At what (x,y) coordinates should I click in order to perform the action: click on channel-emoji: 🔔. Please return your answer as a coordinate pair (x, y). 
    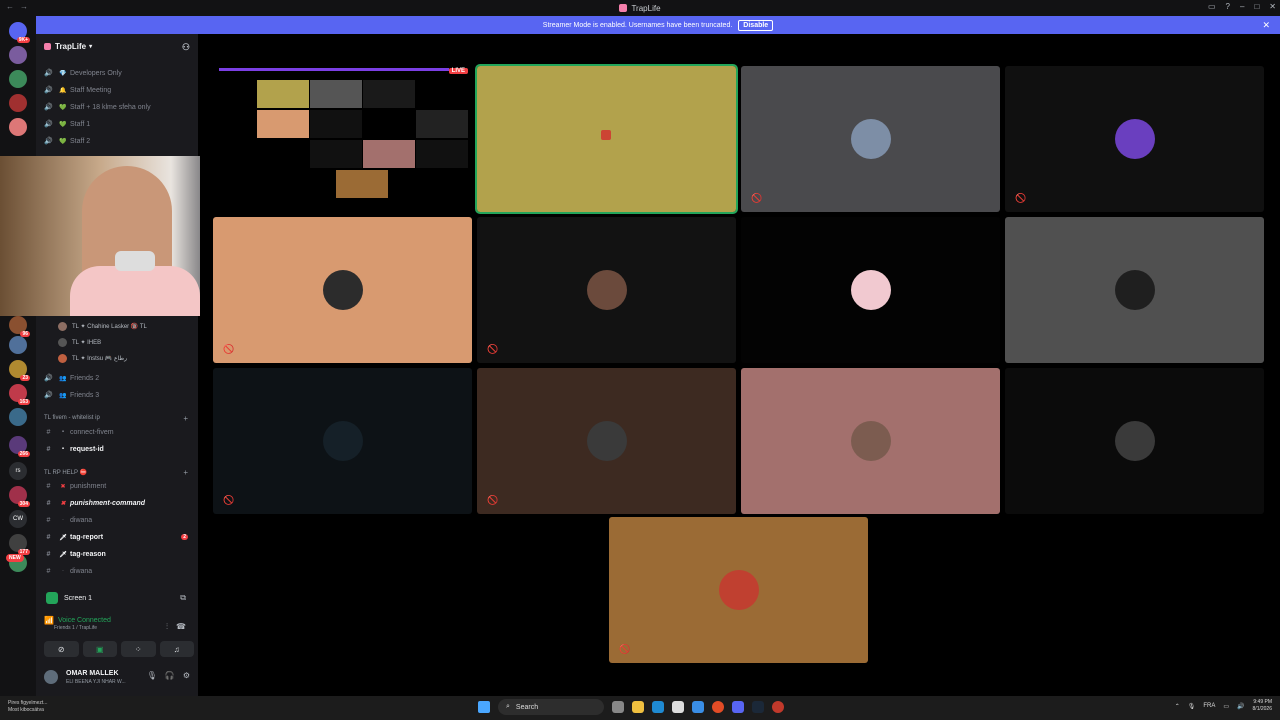
    Looking at the image, I should click on (63, 90).